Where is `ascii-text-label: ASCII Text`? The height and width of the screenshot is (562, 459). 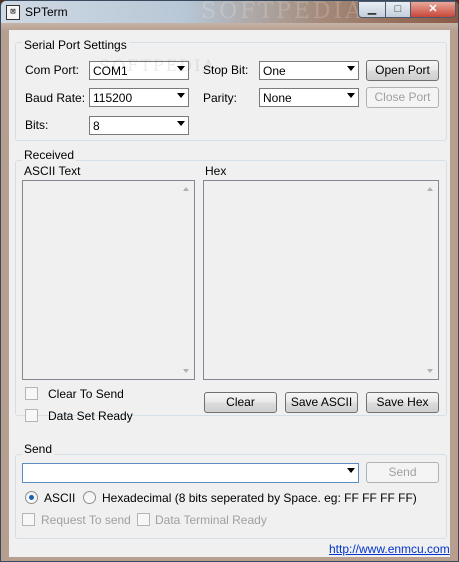
ascii-text-label: ASCII Text is located at coordinates (52, 171).